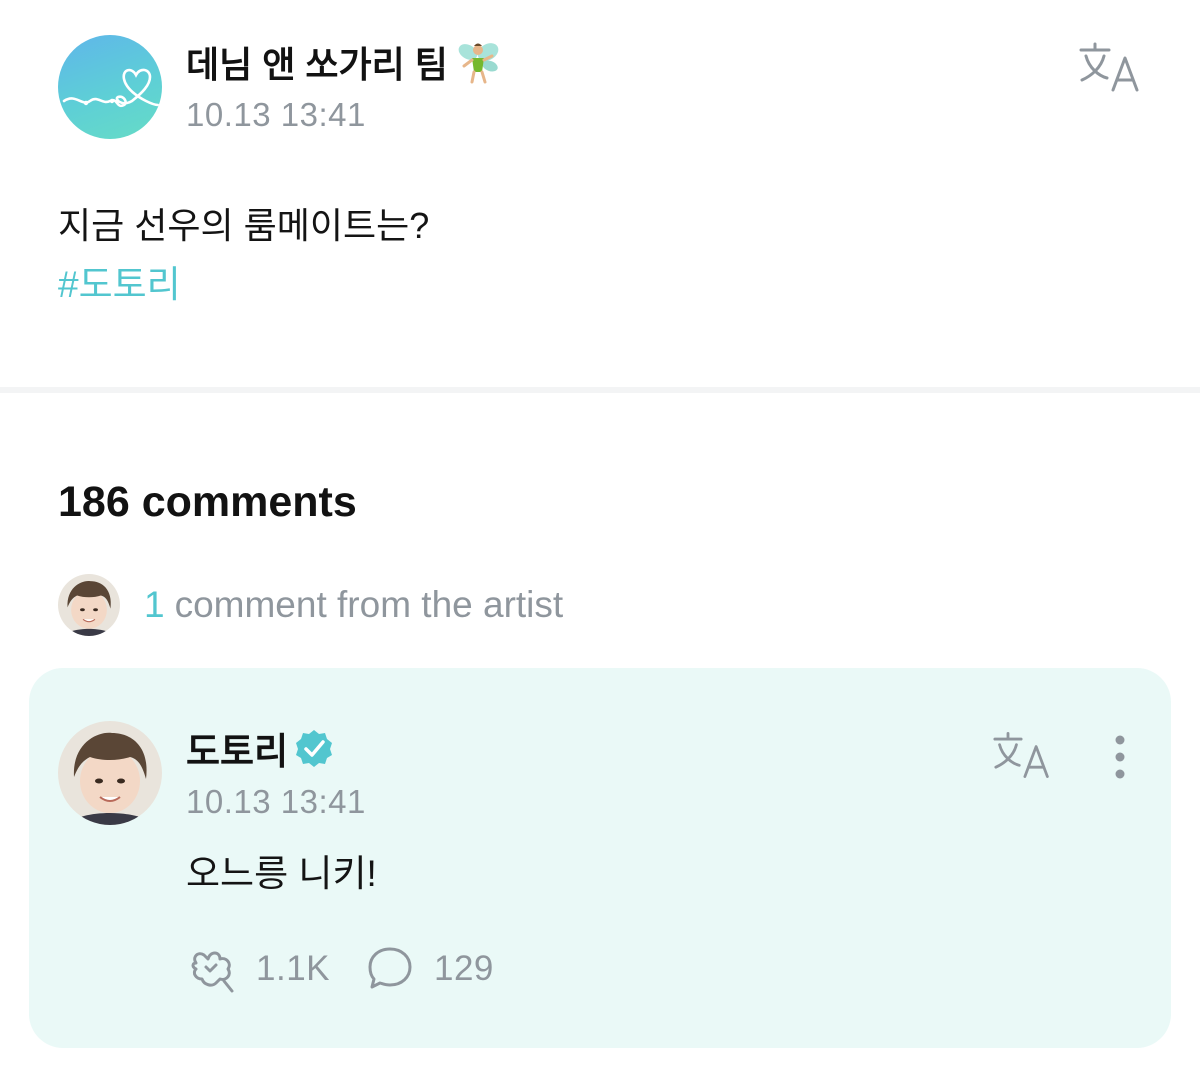  I want to click on comment-timestamp: 10.13 13:41, so click(276, 801).